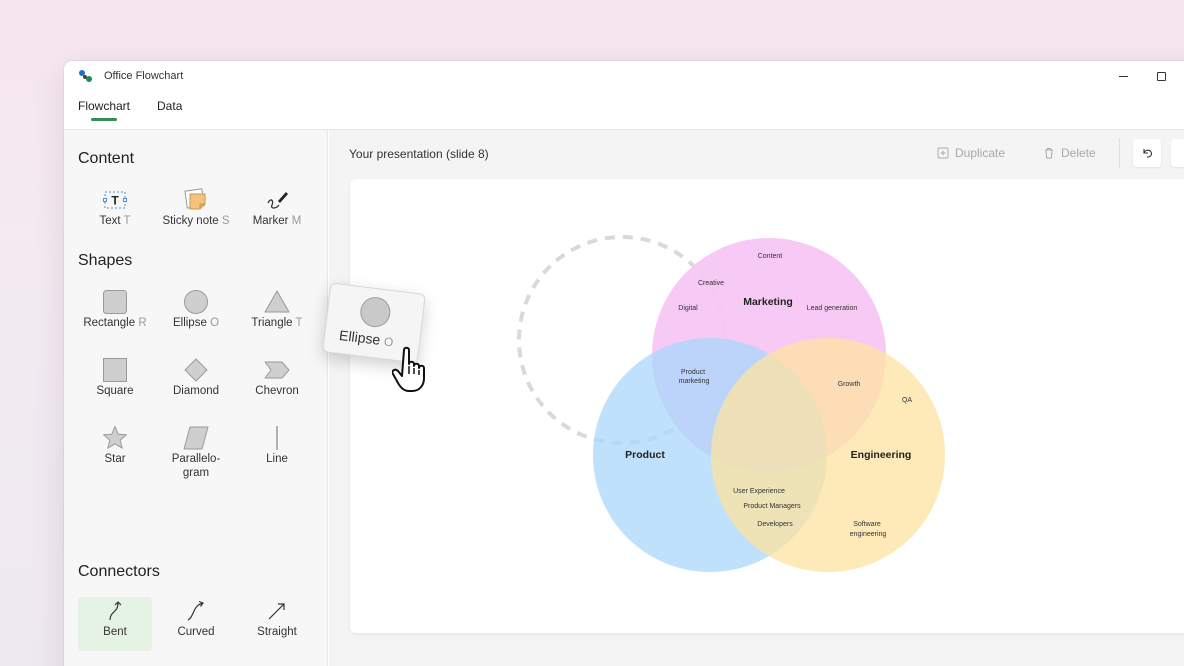 The width and height of the screenshot is (1184, 666). Describe the element at coordinates (270, 221) in the screenshot. I see `marker-tool-label: Marker` at that location.